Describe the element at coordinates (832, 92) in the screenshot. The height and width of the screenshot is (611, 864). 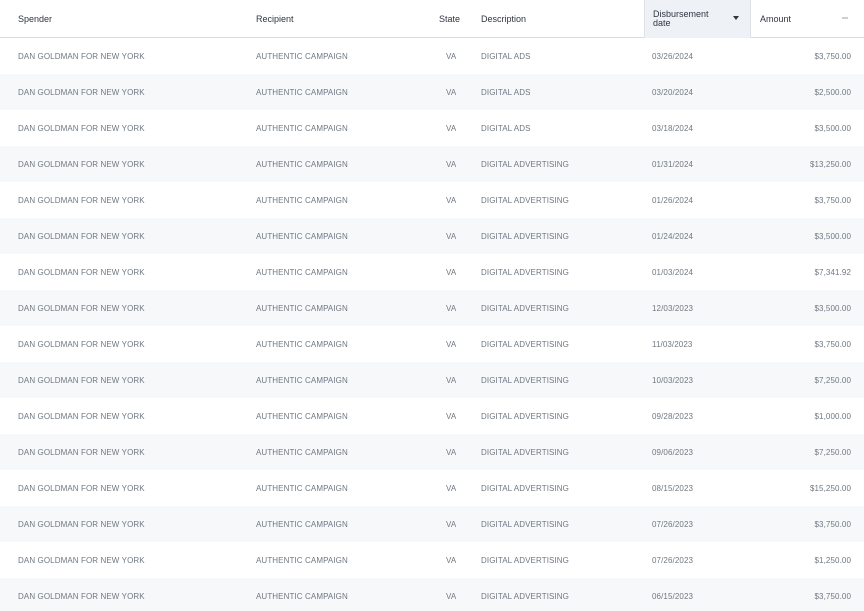
I see `cell-amount: $2,500.00` at that location.